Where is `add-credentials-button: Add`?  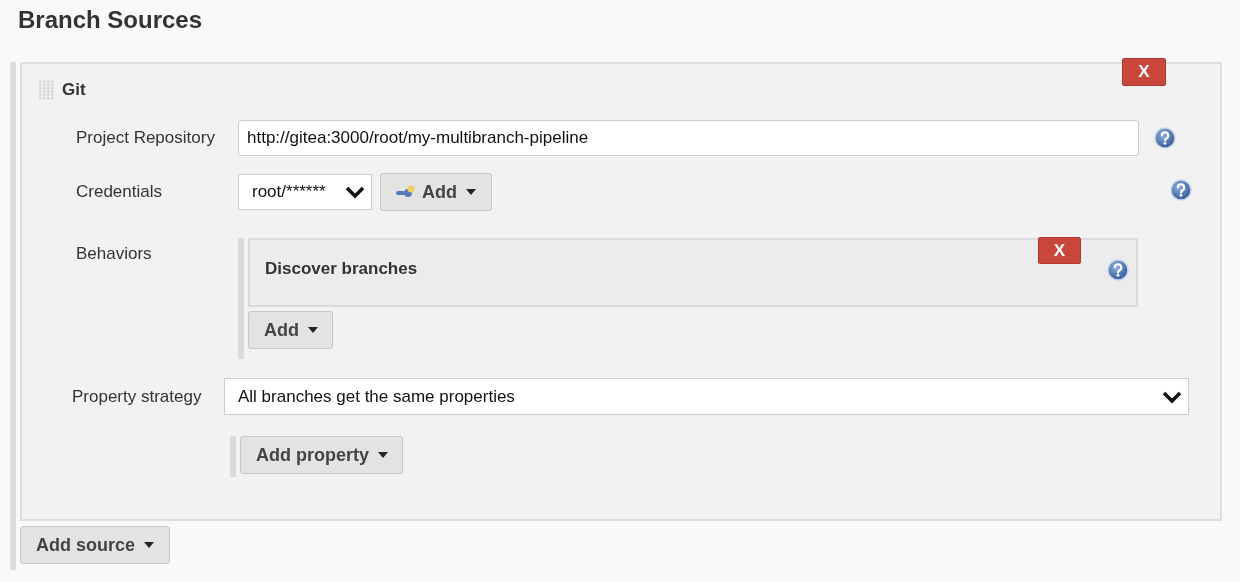 add-credentials-button: Add is located at coordinates (436, 192).